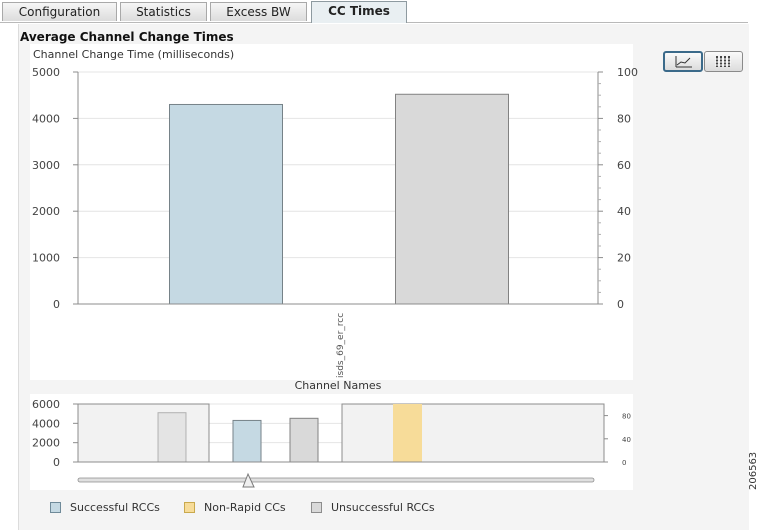 This screenshot has width=762, height=530. Describe the element at coordinates (626, 440) in the screenshot. I see `overview-y2-tick-label: 40` at that location.